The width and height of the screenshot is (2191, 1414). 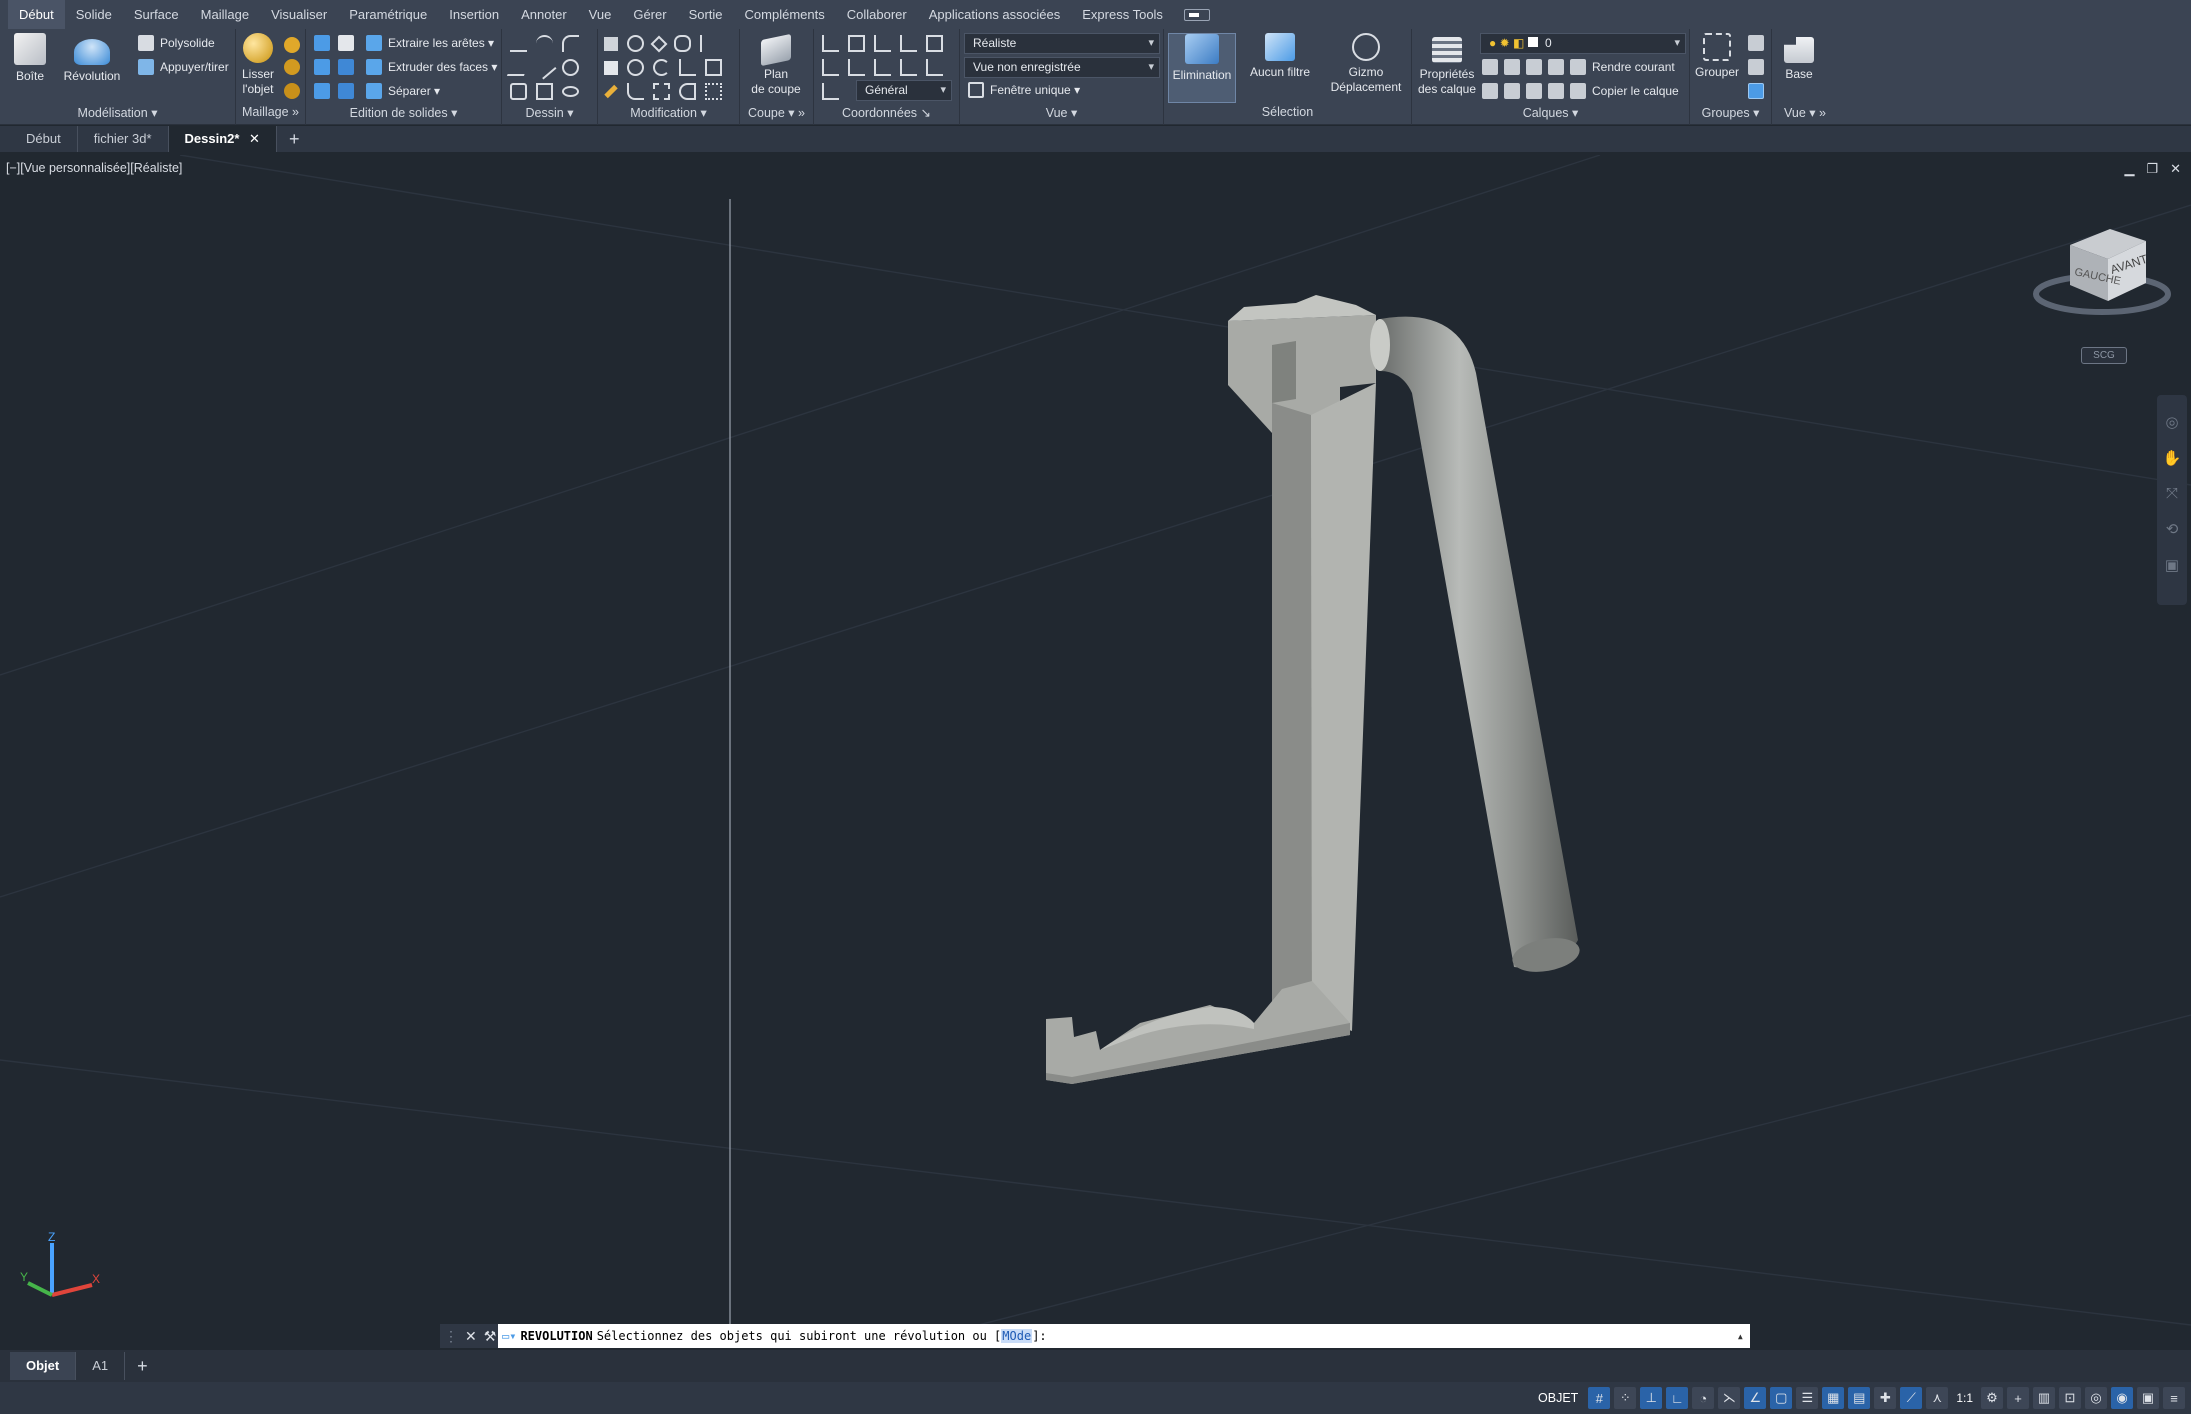 I want to click on menu-tab: Compléments, so click(x=785, y=14).